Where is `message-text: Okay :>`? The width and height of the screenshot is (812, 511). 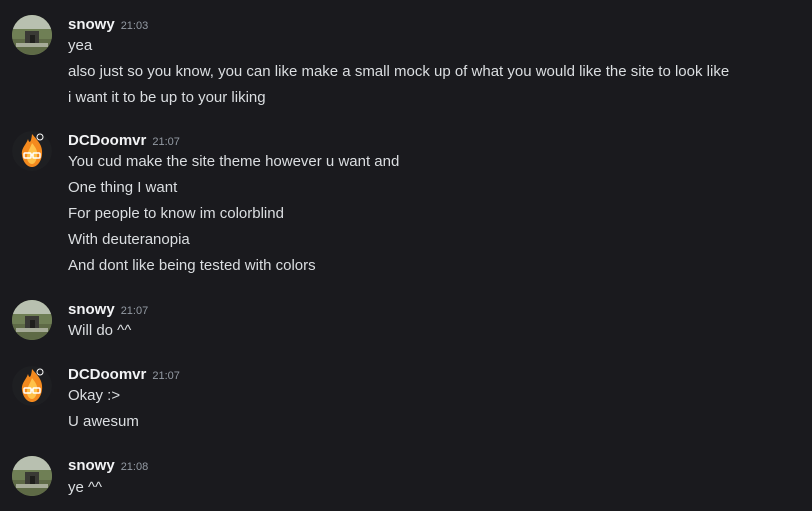 message-text: Okay :> is located at coordinates (94, 395).